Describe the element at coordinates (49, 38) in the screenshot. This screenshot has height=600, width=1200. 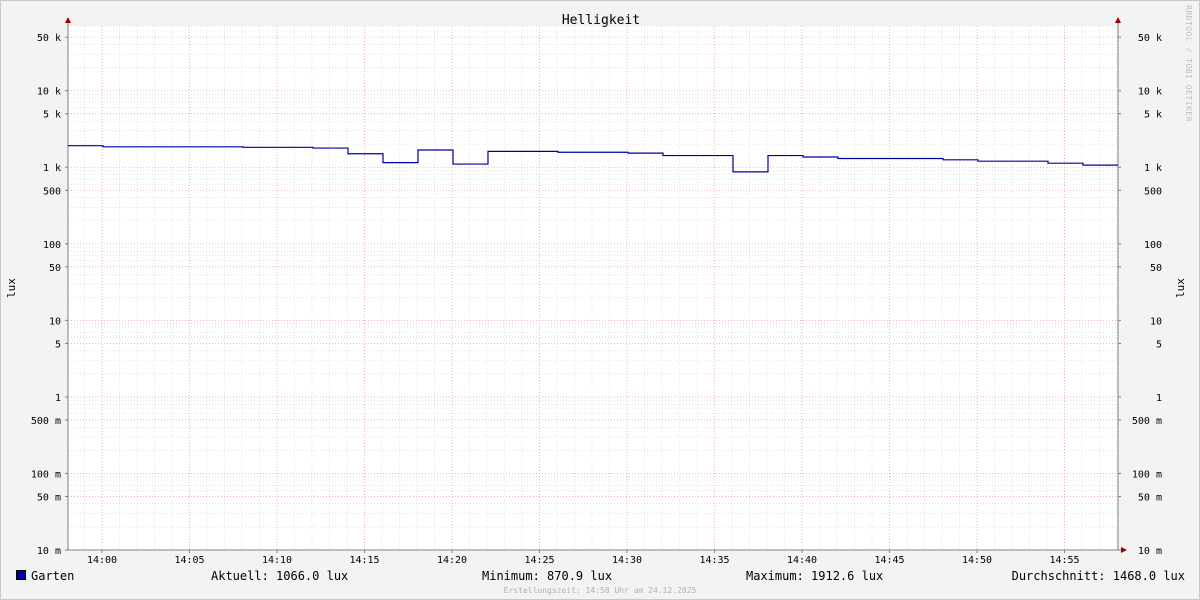
I see `y-tick-label-left: 50 k` at that location.